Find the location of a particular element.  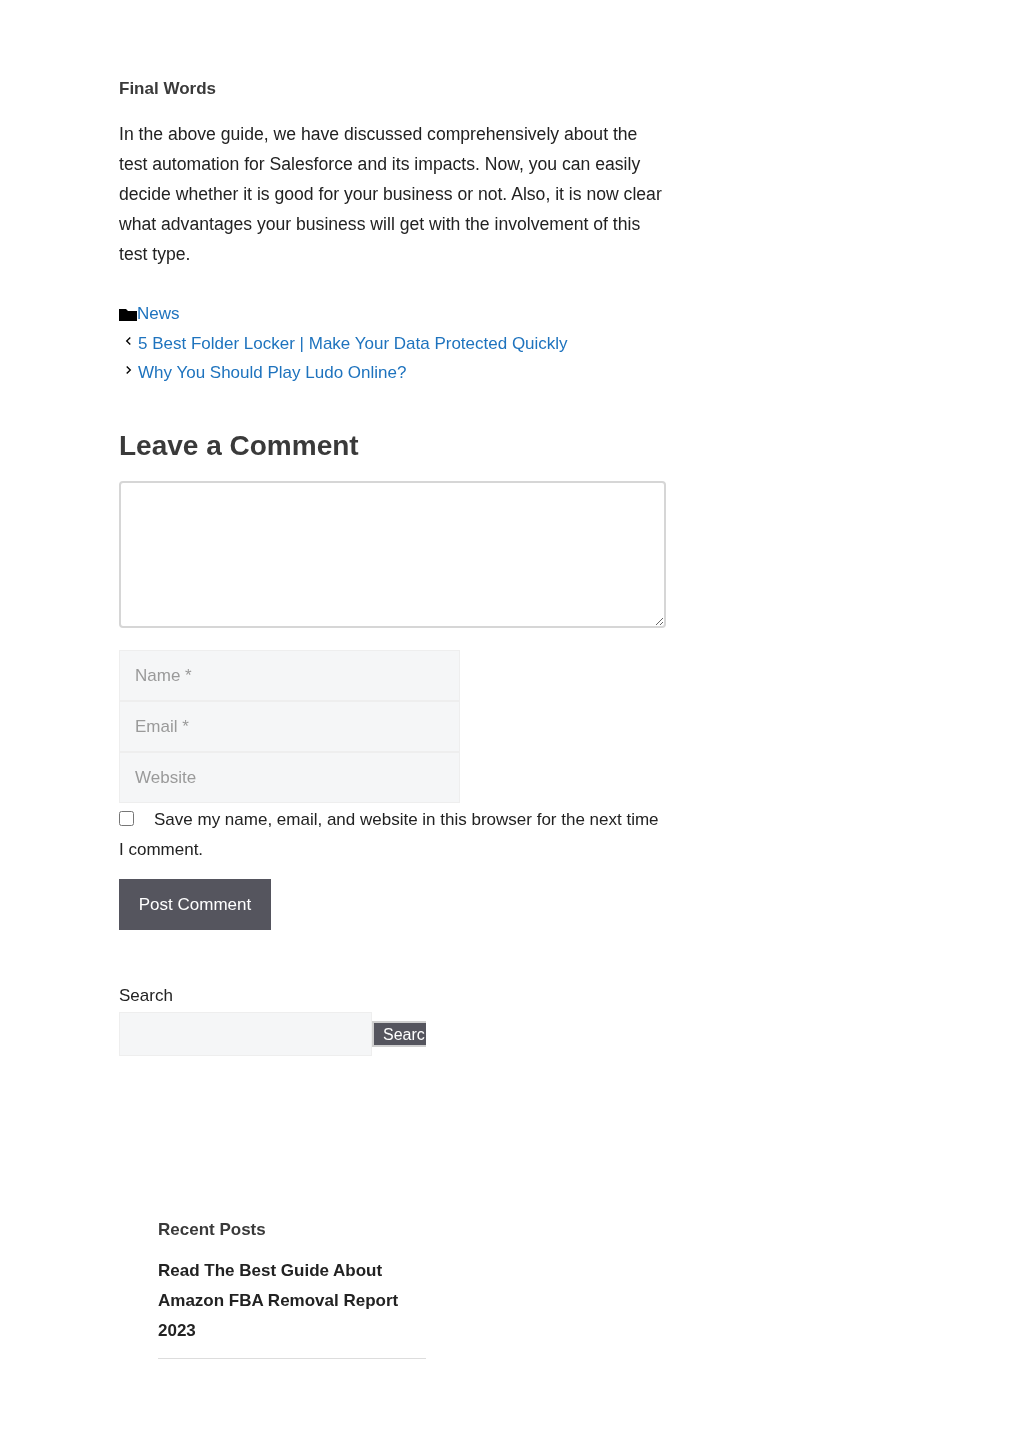

post-link: Why You Should Play Ludo Online? is located at coordinates (272, 372).